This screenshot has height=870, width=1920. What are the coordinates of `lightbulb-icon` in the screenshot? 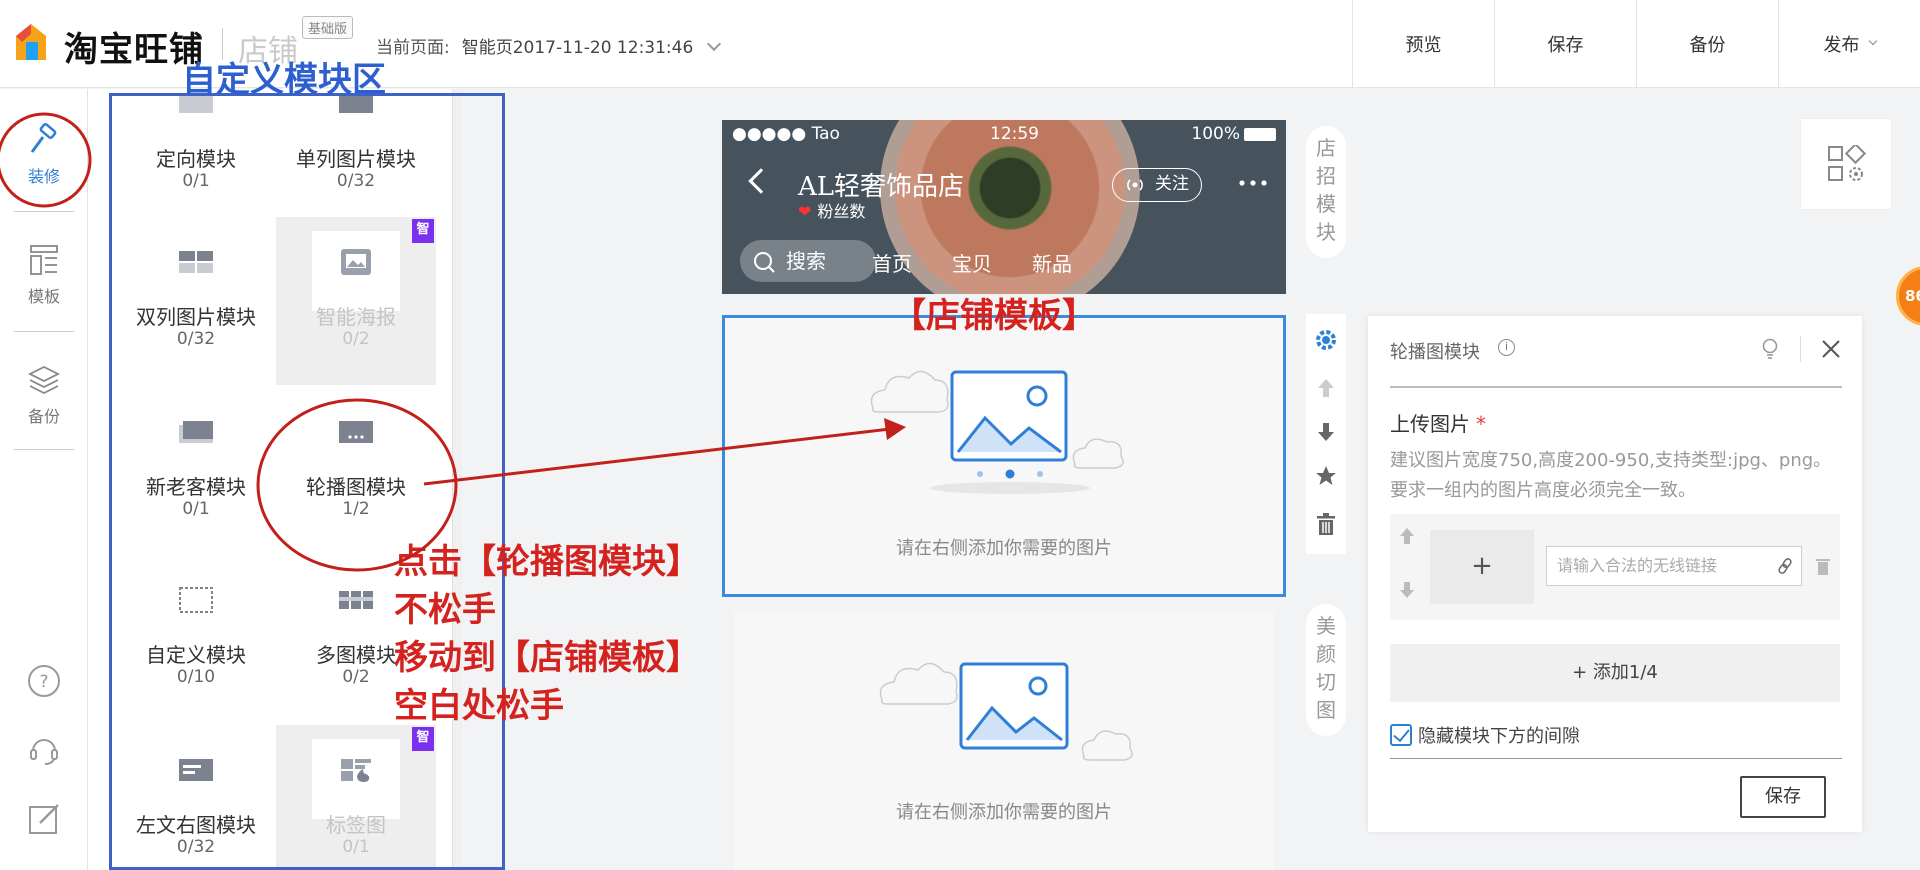 It's located at (1770, 349).